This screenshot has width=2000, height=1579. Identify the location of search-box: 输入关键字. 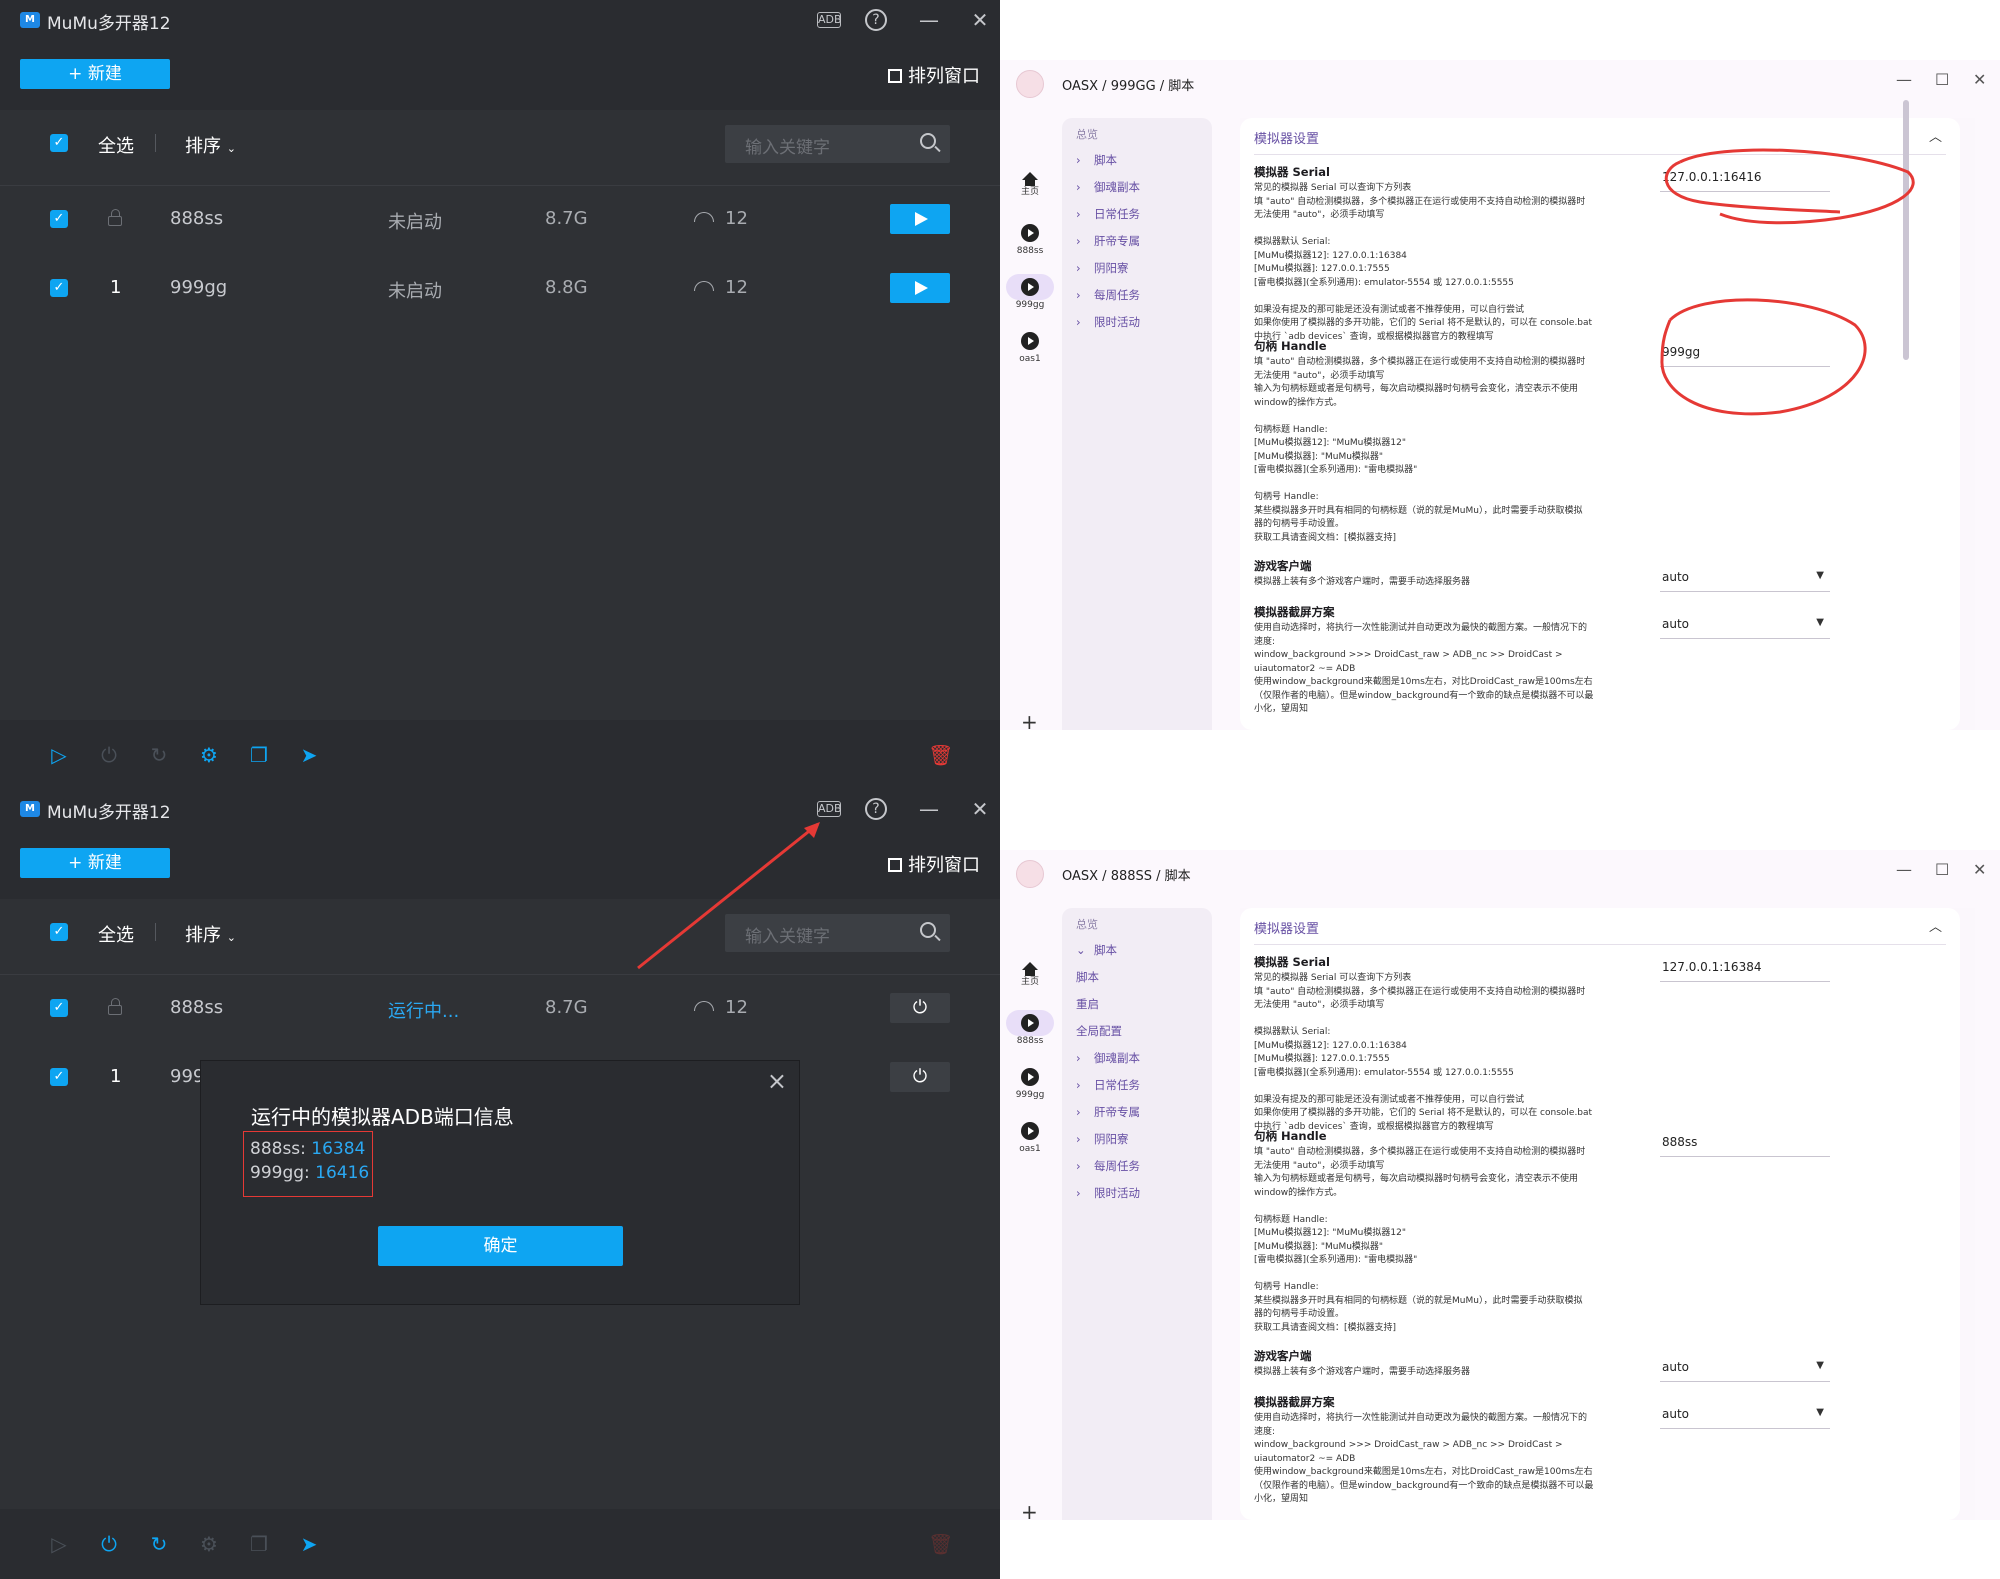
(837, 144).